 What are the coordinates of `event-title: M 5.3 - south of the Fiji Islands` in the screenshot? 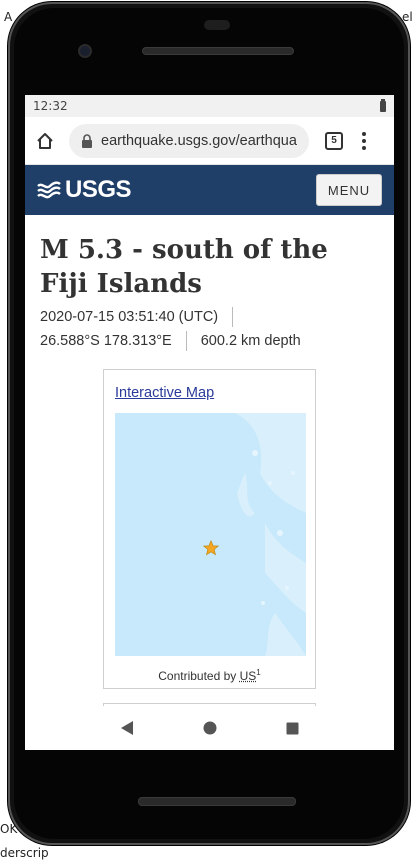 It's located at (184, 267).